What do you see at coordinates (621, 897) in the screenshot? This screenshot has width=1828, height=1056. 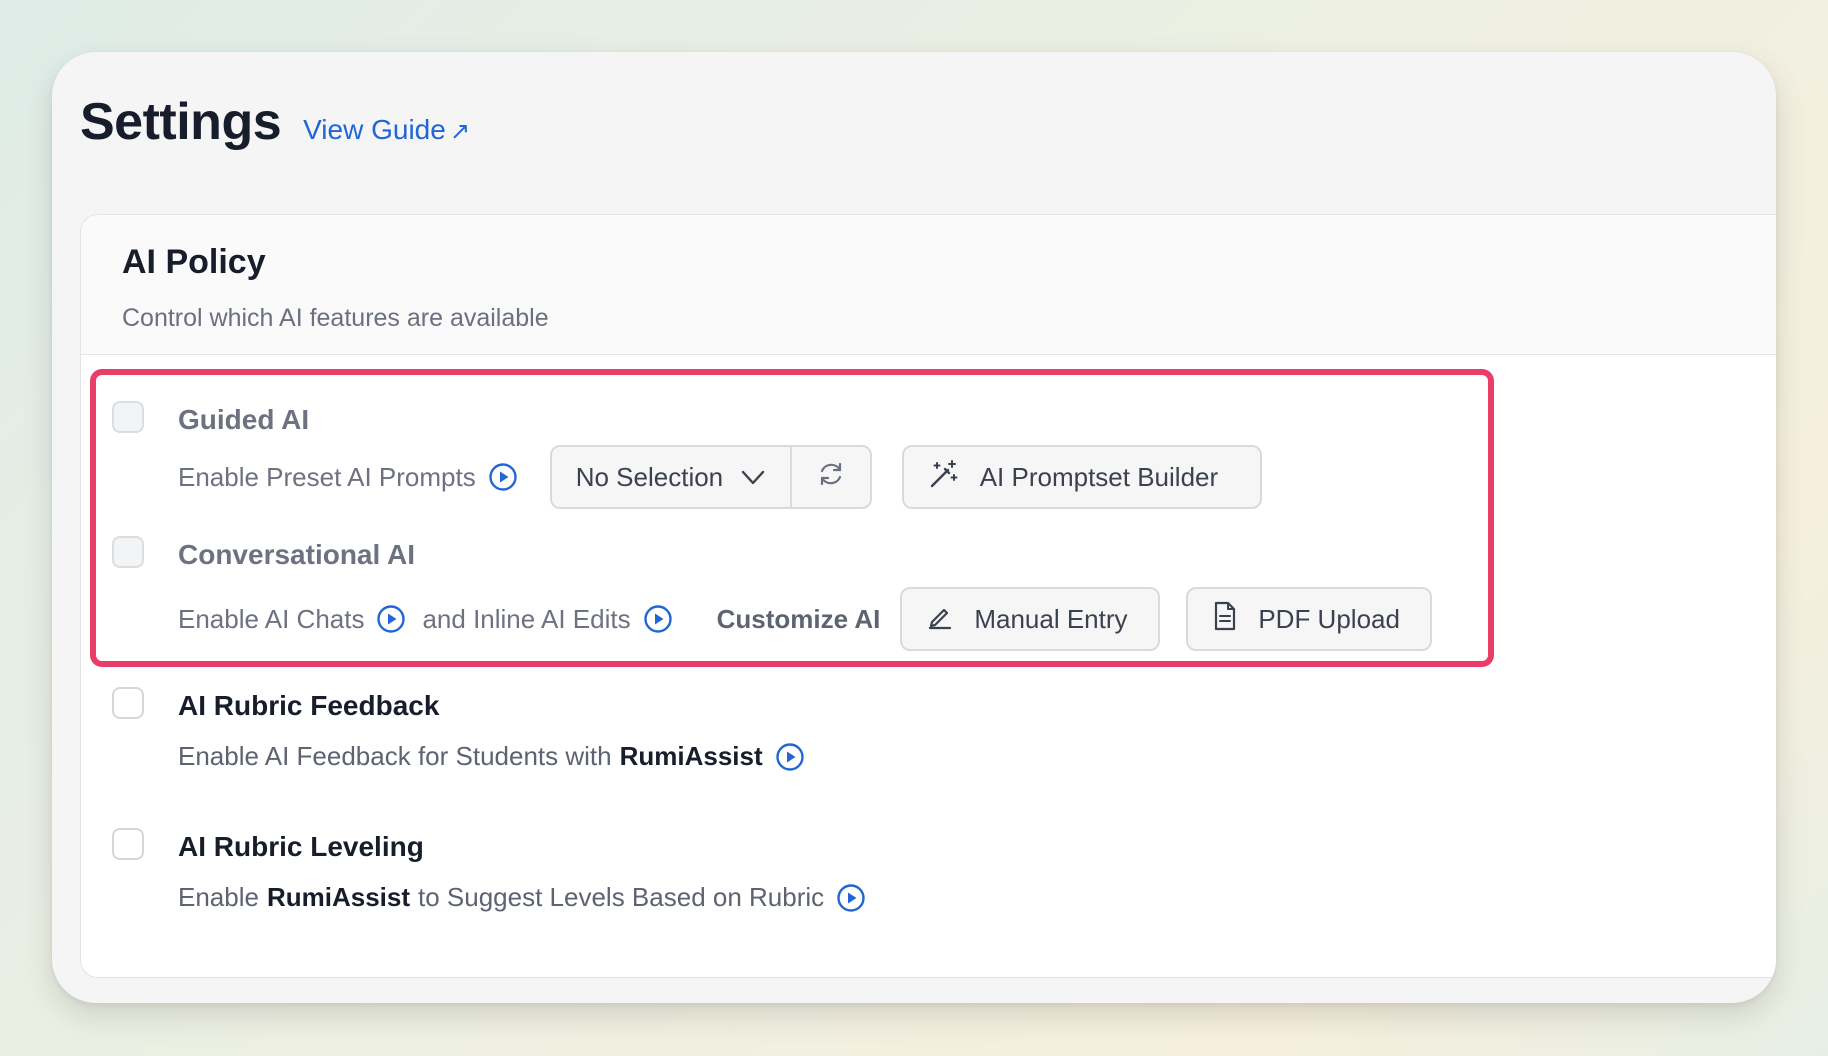 I see `ai-rubric-leveling-desc-post: to Suggest Levels Based on Rubric` at bounding box center [621, 897].